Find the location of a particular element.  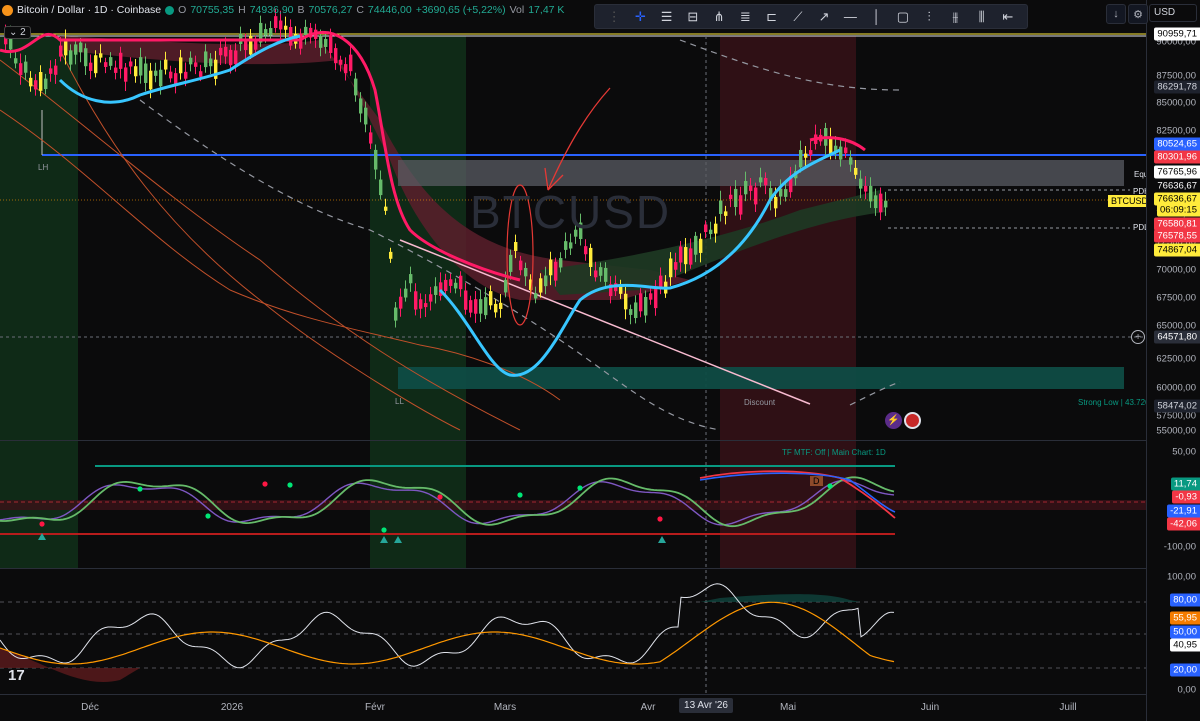

price-label: 06:09:15 is located at coordinates (1178, 210).